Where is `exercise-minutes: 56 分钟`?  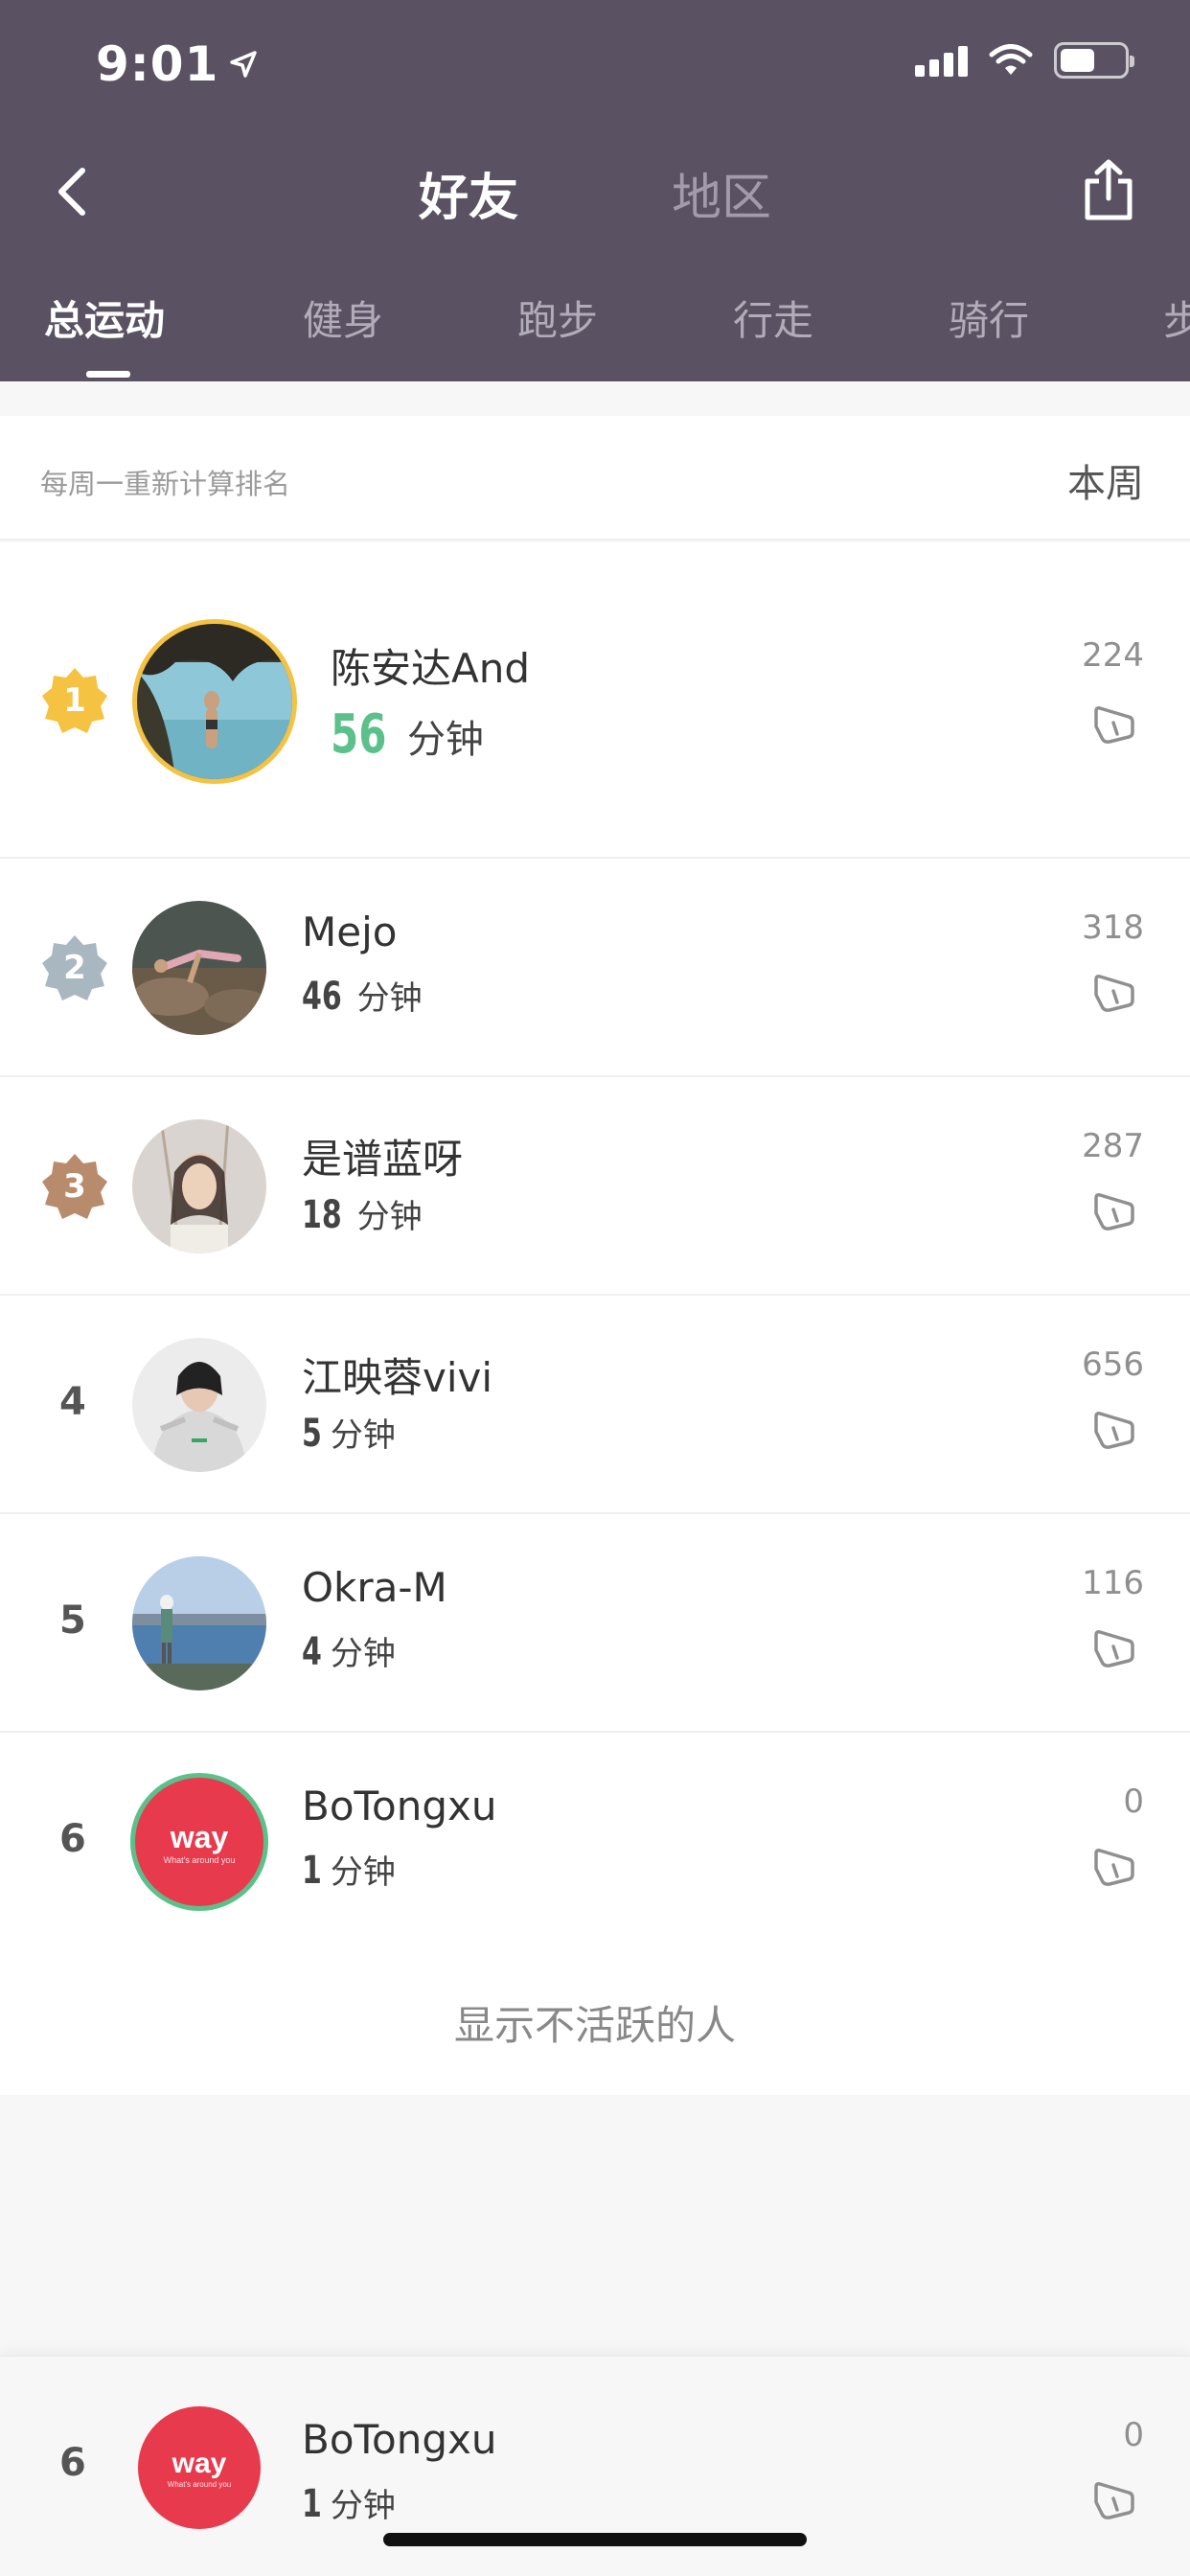 exercise-minutes: 56 分钟 is located at coordinates (408, 734).